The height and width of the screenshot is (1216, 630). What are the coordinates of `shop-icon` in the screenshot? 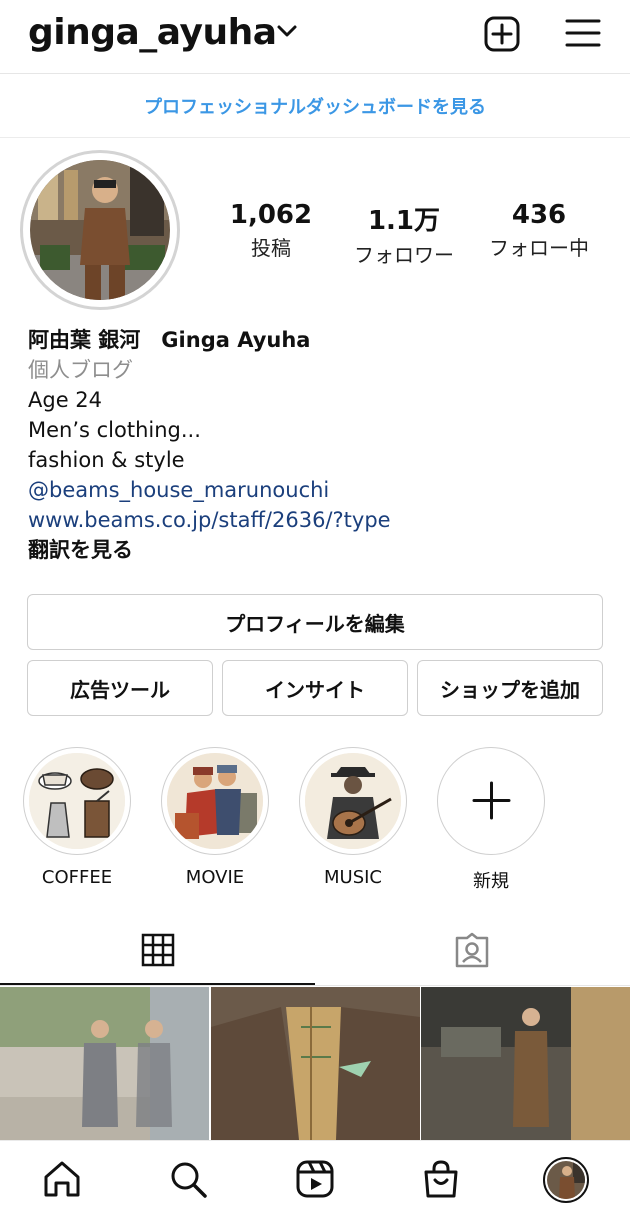 It's located at (441, 1179).